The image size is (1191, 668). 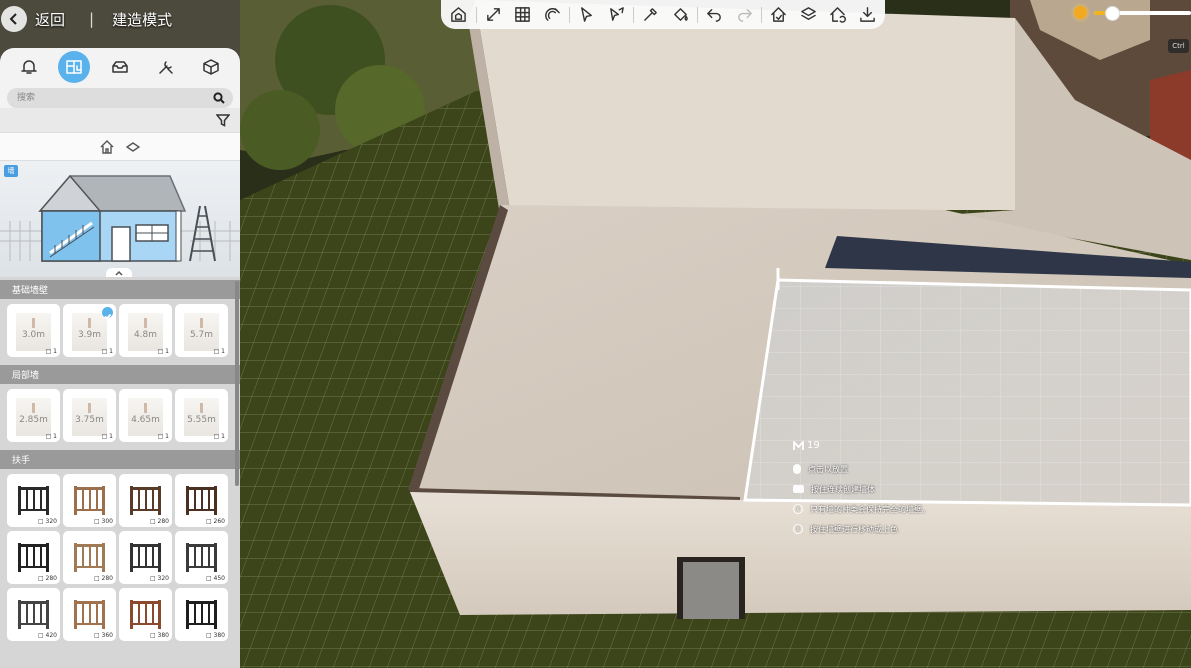 What do you see at coordinates (220, 19) in the screenshot?
I see `top-bar: 返回 | 建造模式` at bounding box center [220, 19].